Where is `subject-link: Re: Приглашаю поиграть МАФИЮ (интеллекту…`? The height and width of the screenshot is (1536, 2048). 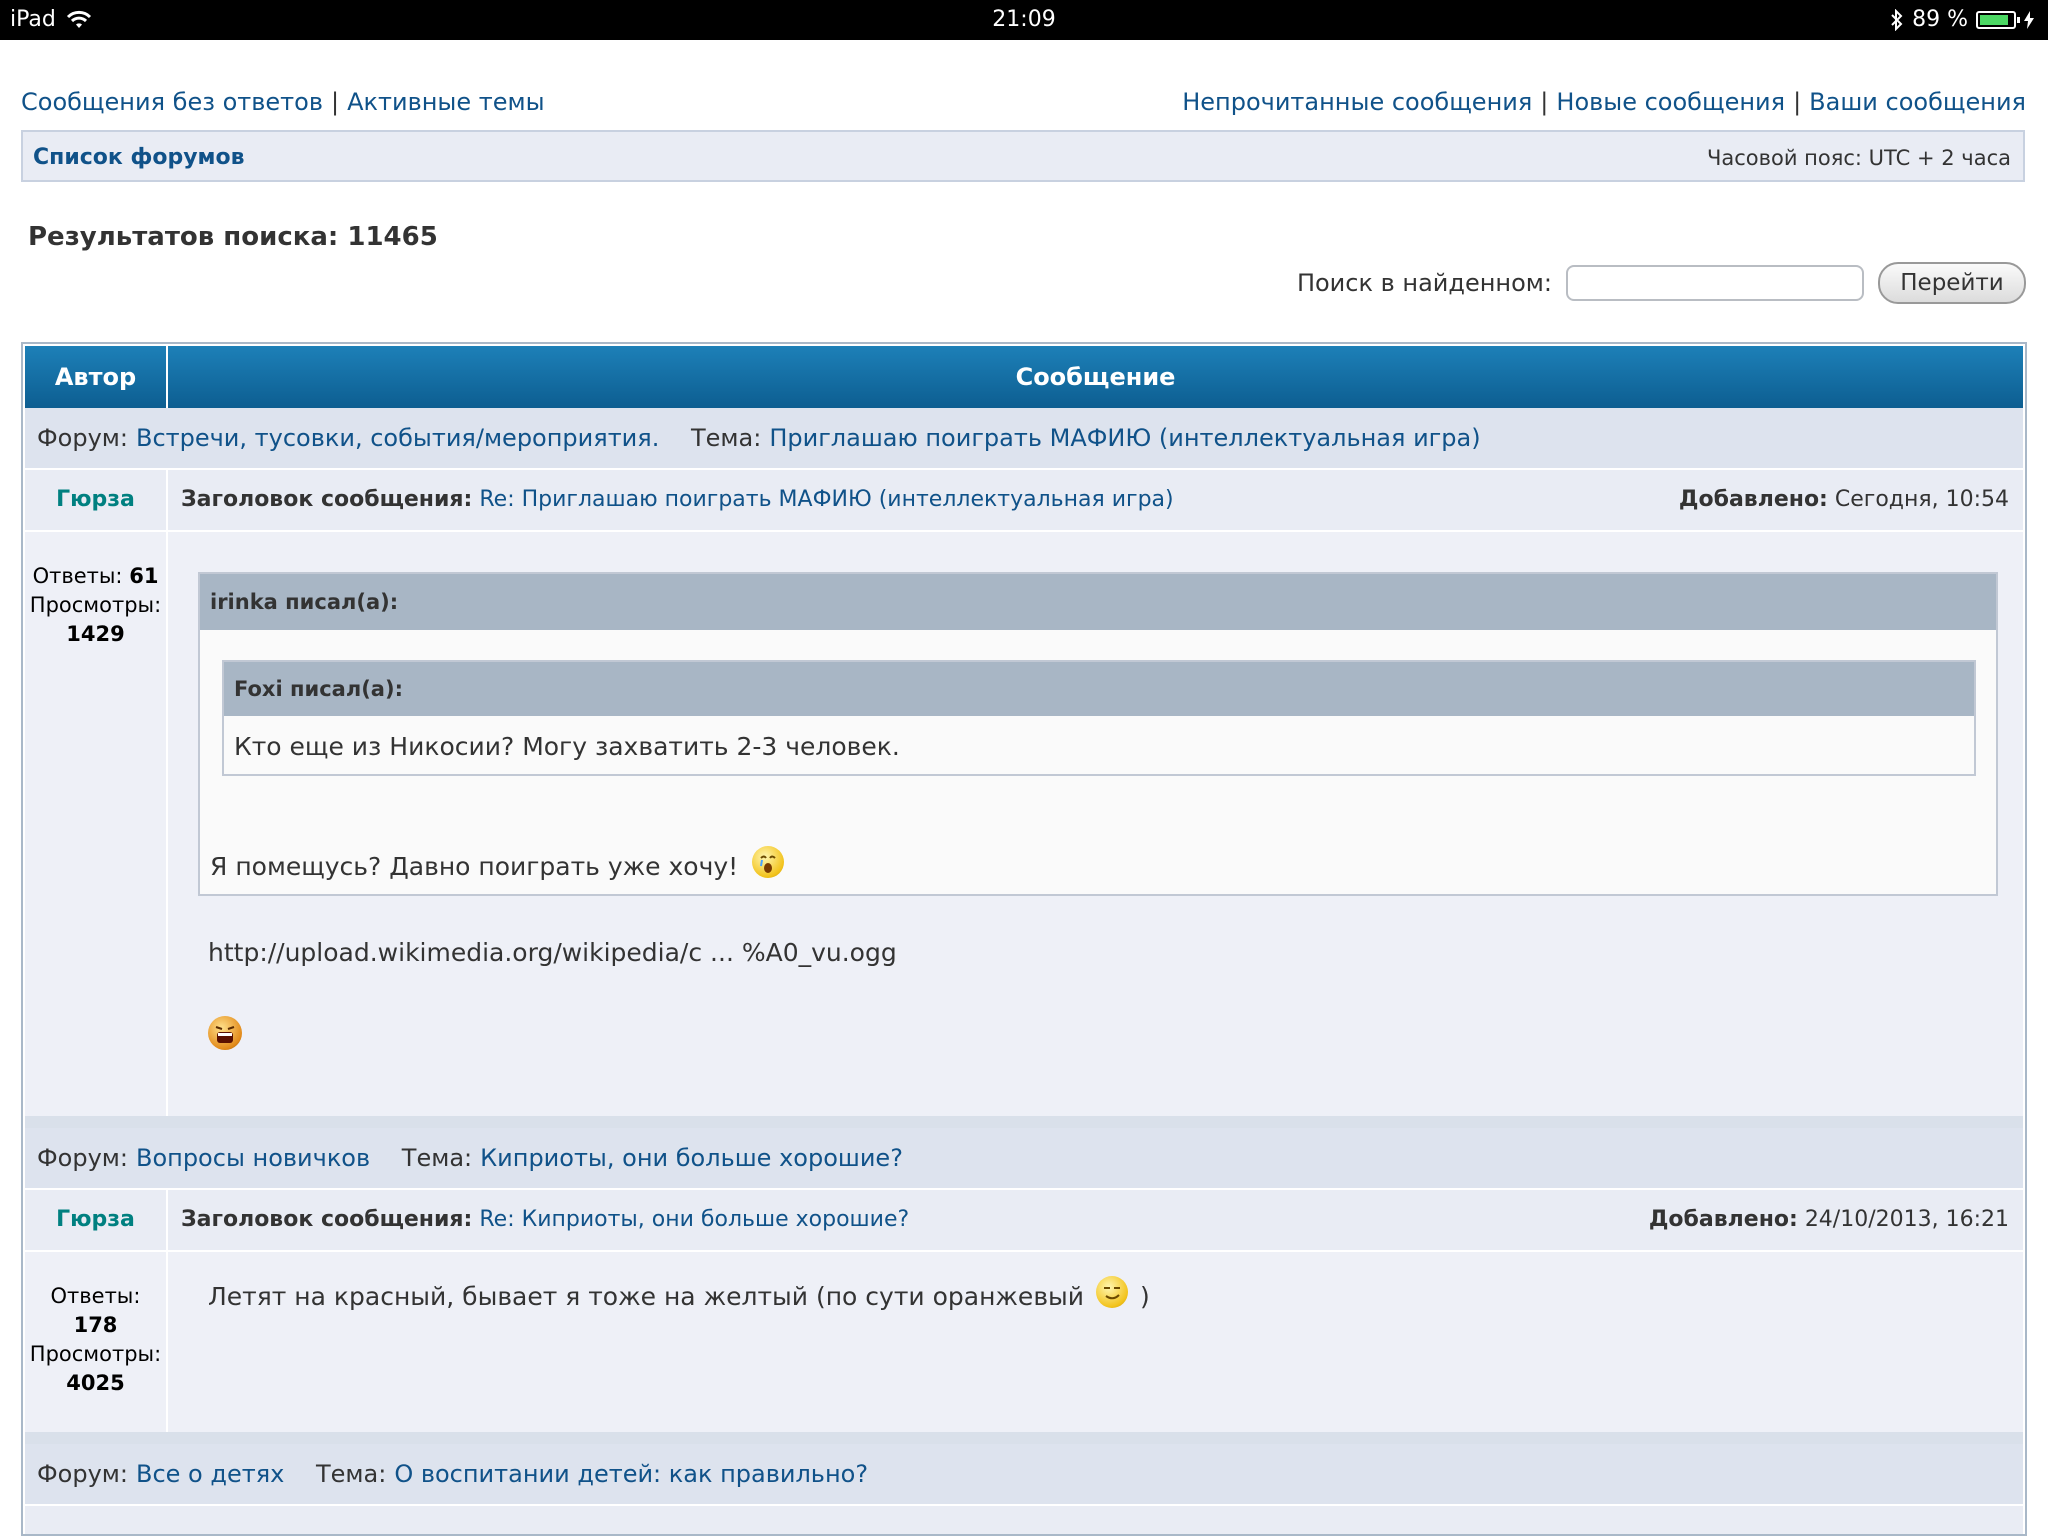 subject-link: Re: Приглашаю поиграть МАФИЮ (интеллекту… is located at coordinates (826, 499).